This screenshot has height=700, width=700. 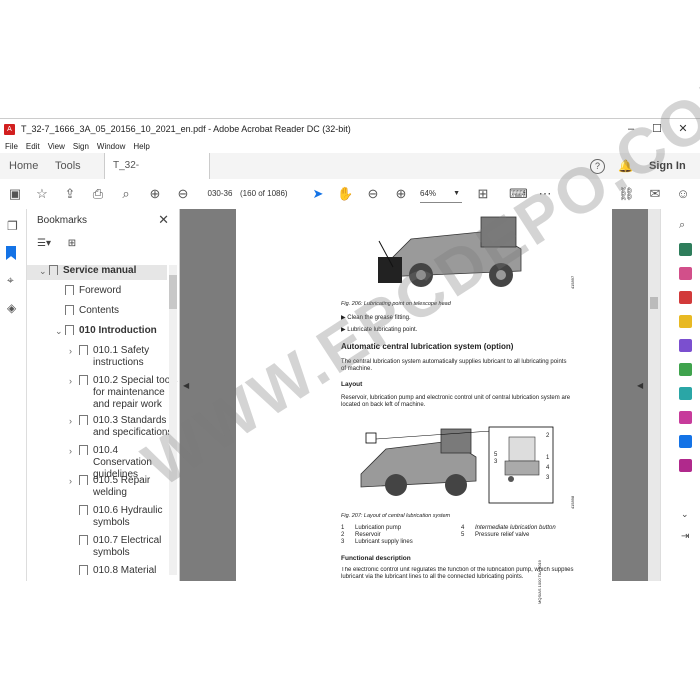 I want to click on zoom-in-icon: ⊕, so click(x=401, y=194).